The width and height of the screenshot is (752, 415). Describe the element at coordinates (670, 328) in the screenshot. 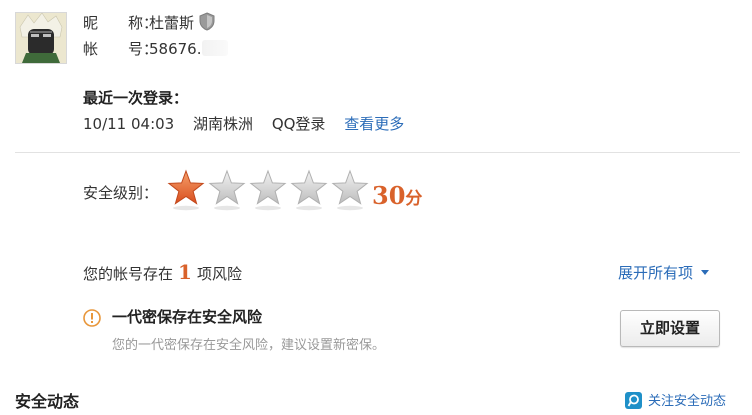

I see `set-now-button: 立即设置` at that location.